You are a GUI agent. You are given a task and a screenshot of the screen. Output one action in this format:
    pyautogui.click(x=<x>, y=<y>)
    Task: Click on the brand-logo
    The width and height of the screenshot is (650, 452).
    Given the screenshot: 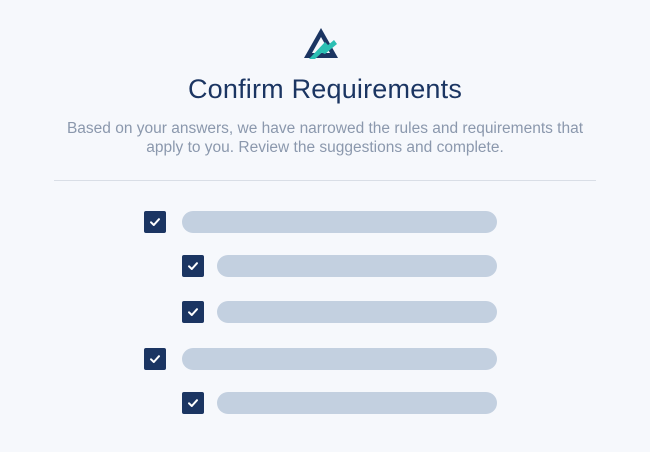 What is the action you would take?
    pyautogui.click(x=321, y=43)
    